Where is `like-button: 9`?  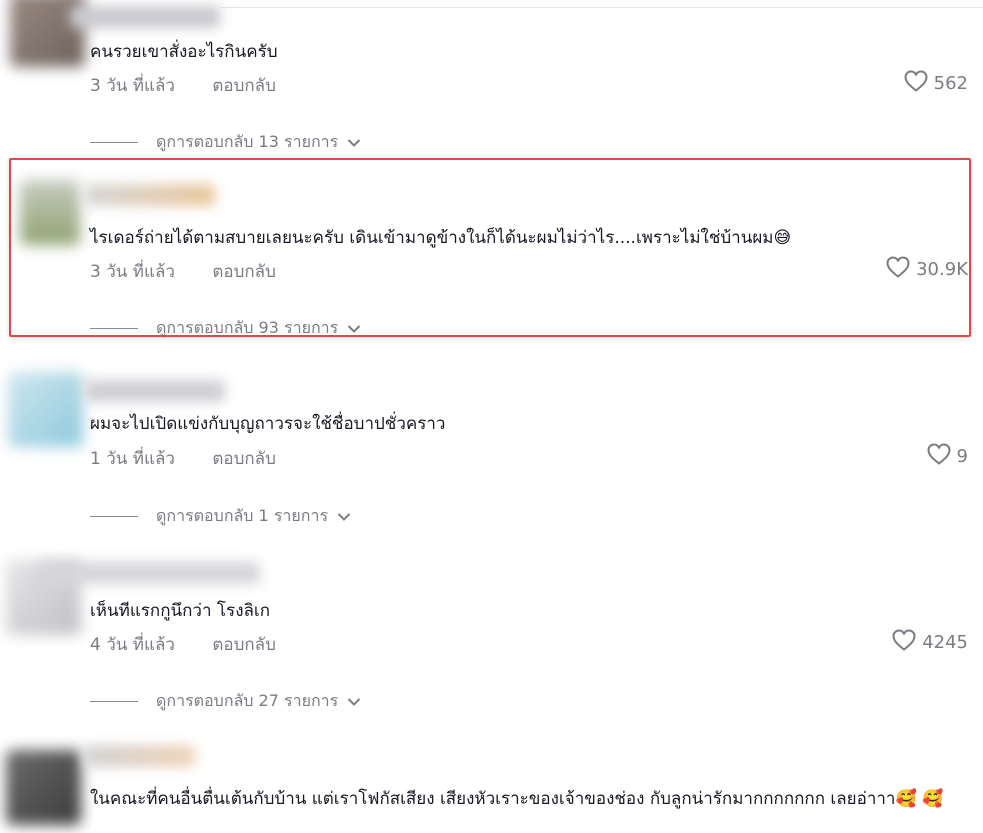
like-button: 9 is located at coordinates (947, 456).